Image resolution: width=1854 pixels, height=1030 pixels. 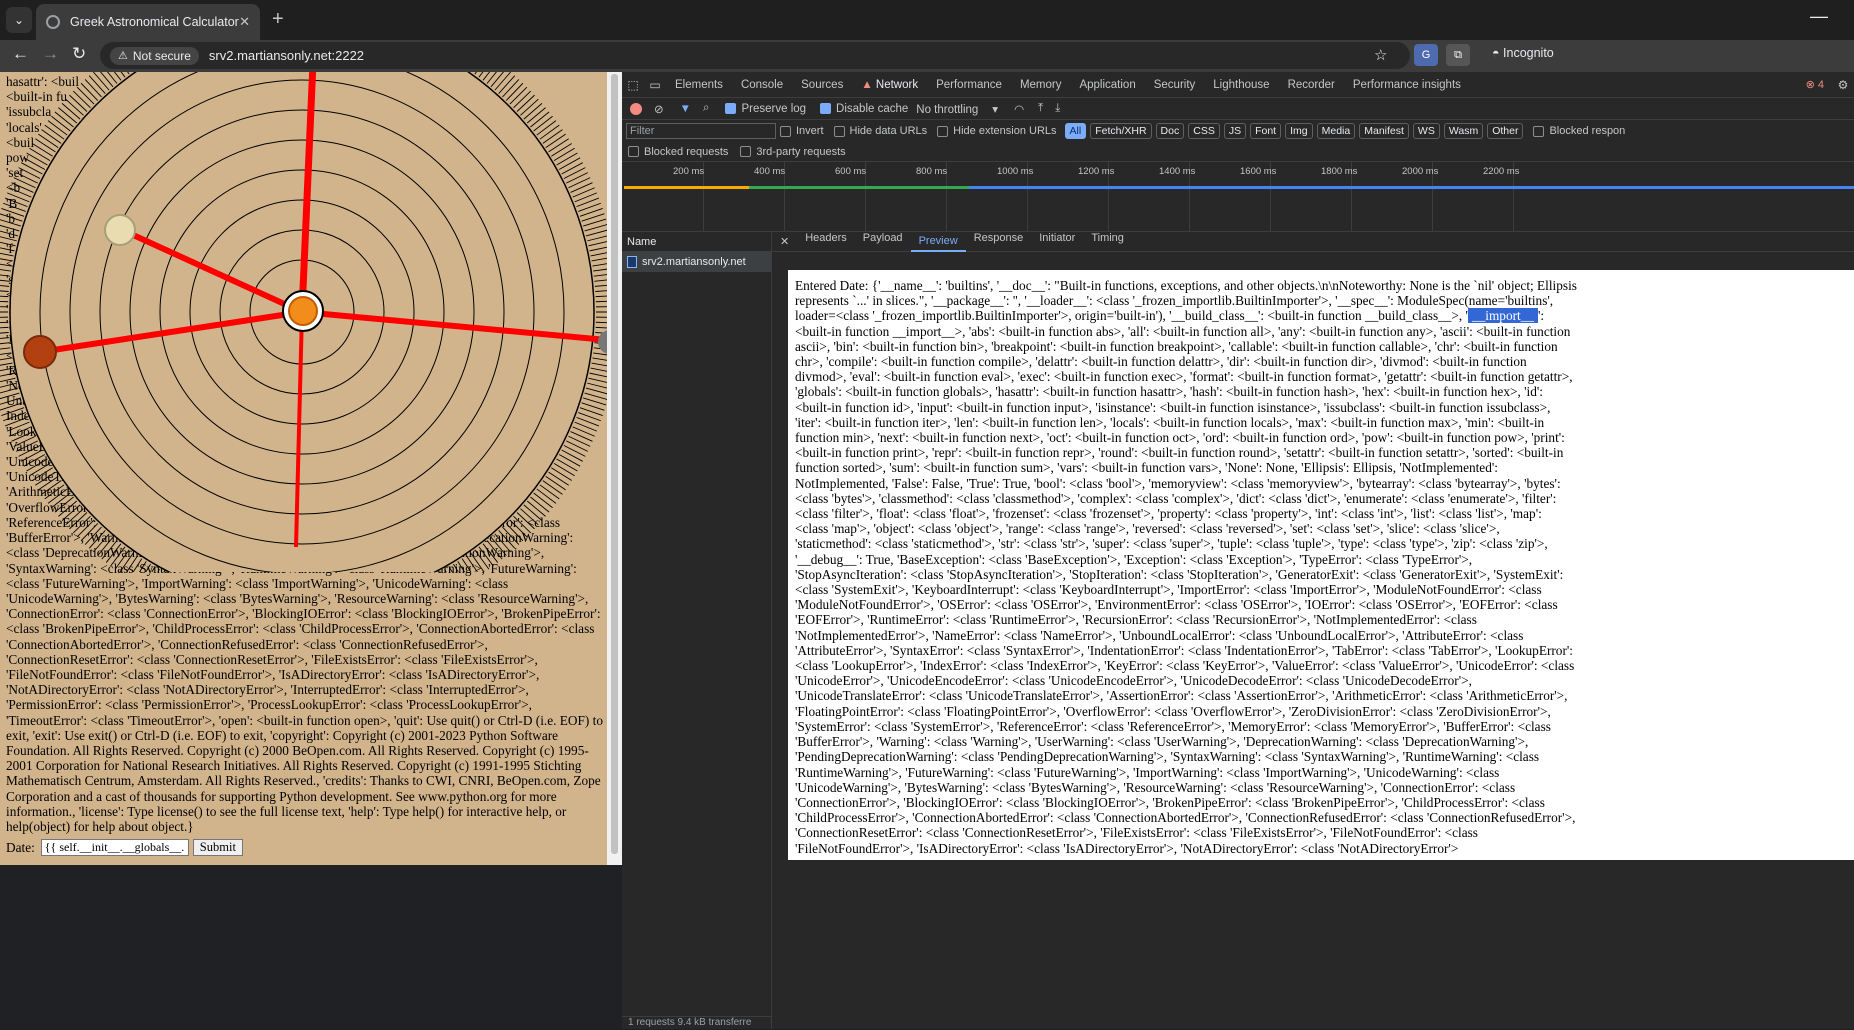 What do you see at coordinates (678, 152) in the screenshot?
I see `blocked-requests-toggle: Blocked requests` at bounding box center [678, 152].